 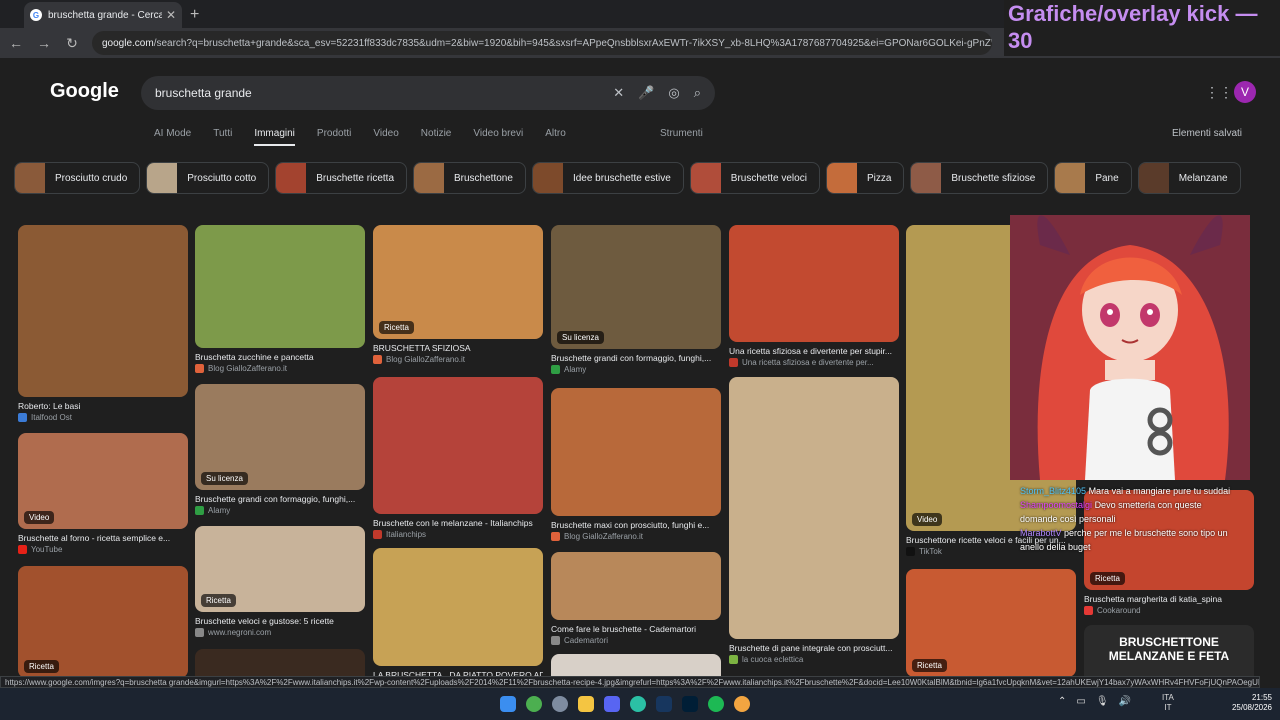 I want to click on lens-icon: ◎, so click(x=673, y=93).